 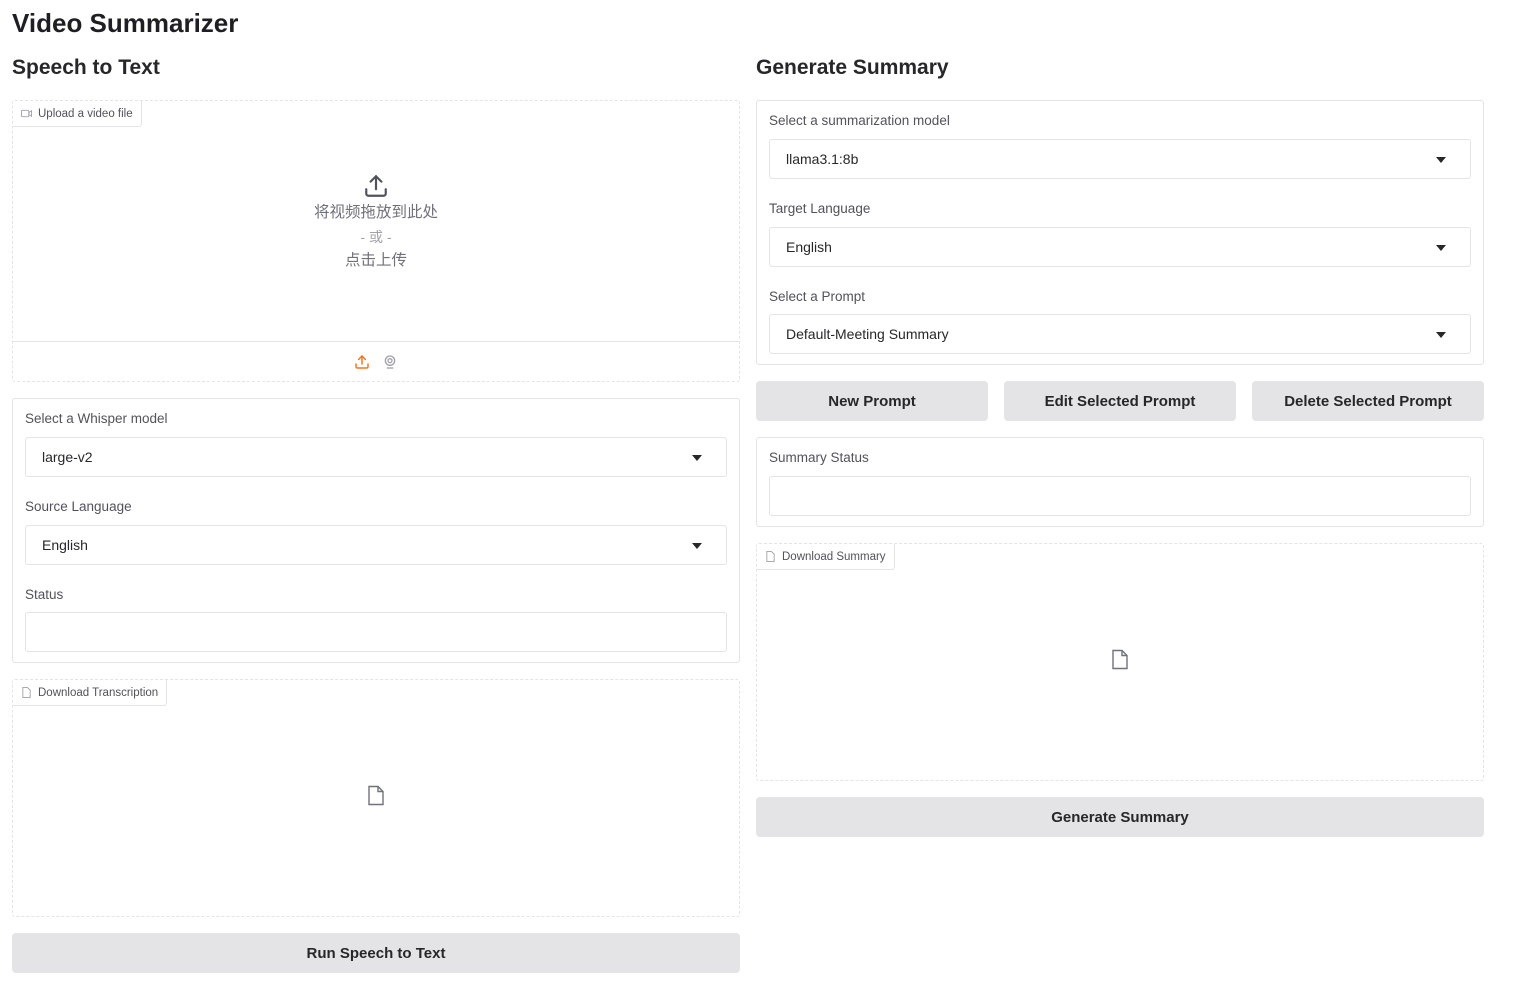 I want to click on prompt-value: Default-Meeting Summary, so click(x=867, y=334).